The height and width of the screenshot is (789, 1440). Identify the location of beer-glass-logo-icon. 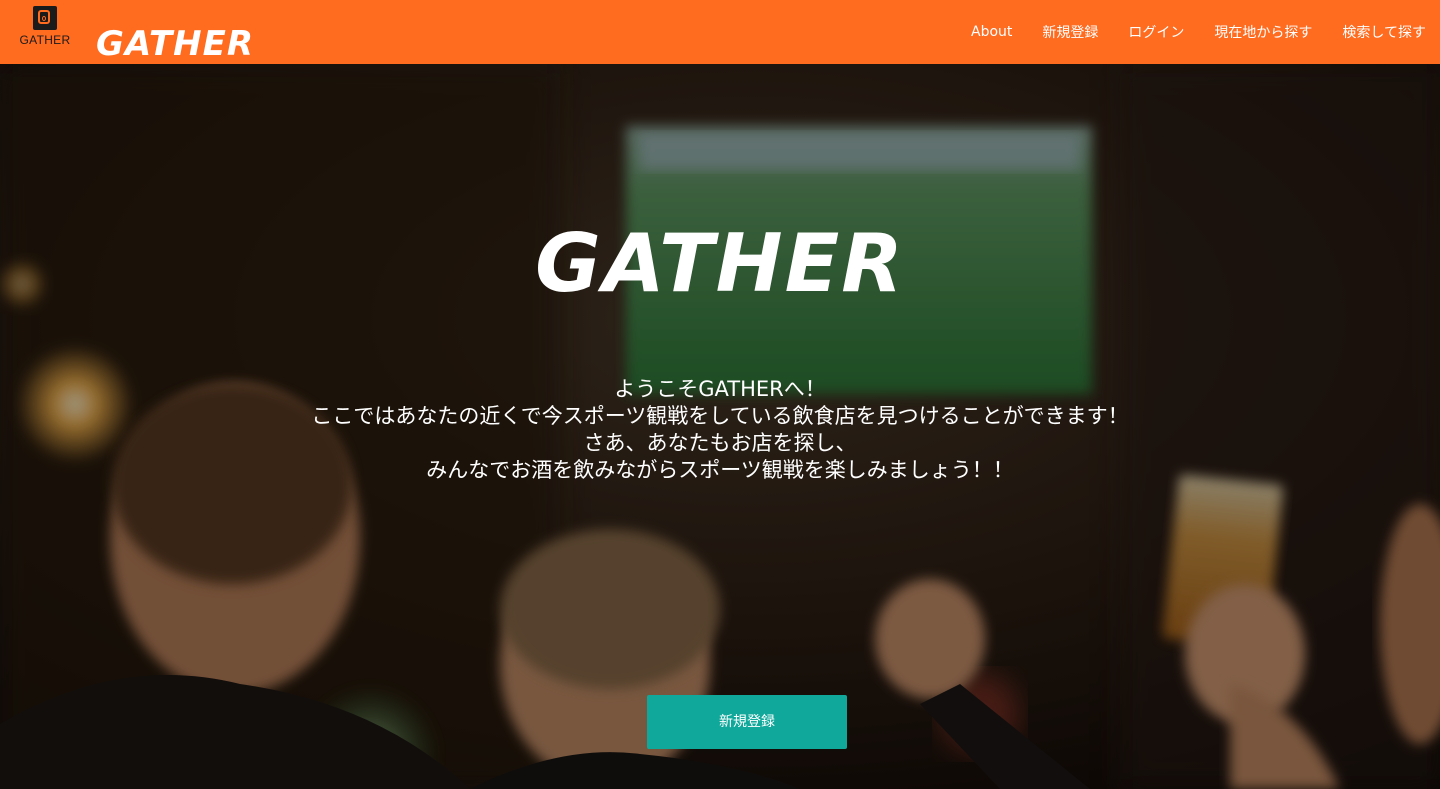
(45, 18).